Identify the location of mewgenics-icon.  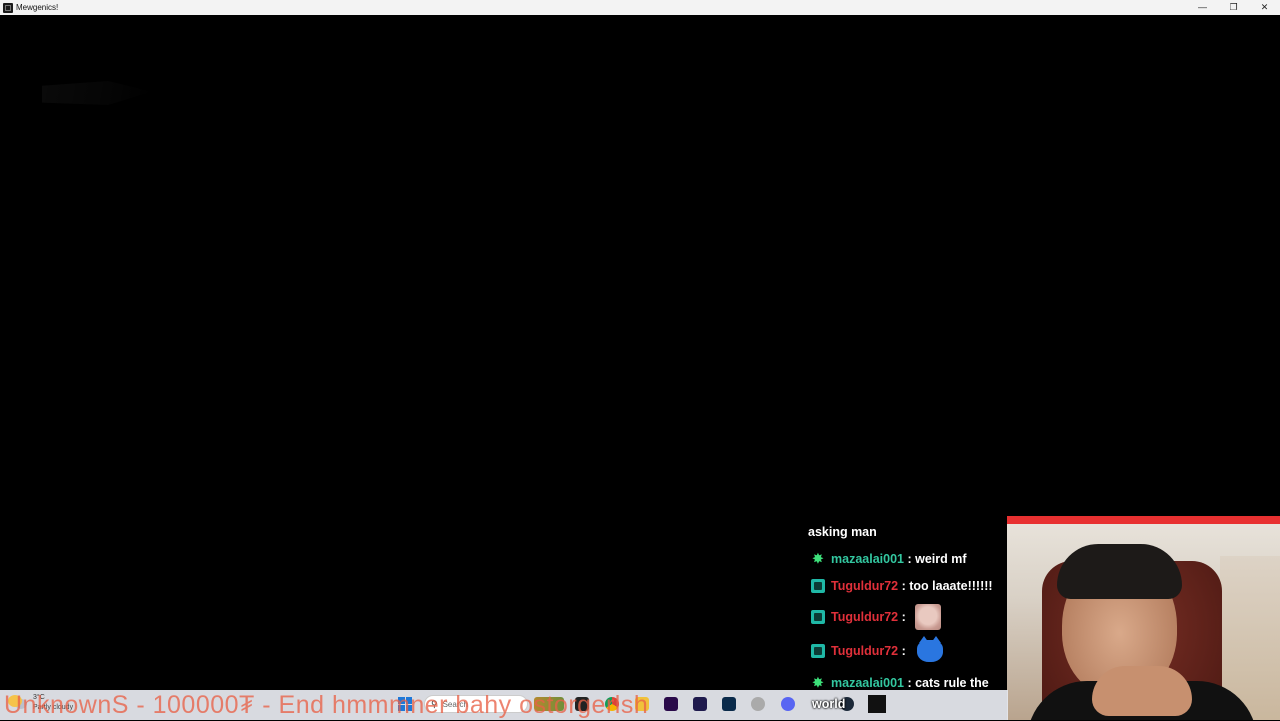
(877, 704).